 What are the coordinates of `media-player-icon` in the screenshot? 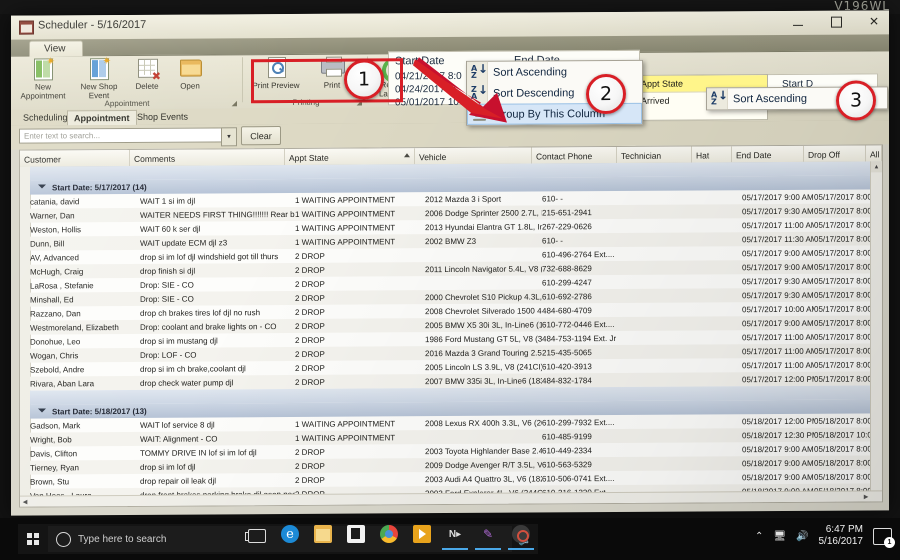 It's located at (422, 534).